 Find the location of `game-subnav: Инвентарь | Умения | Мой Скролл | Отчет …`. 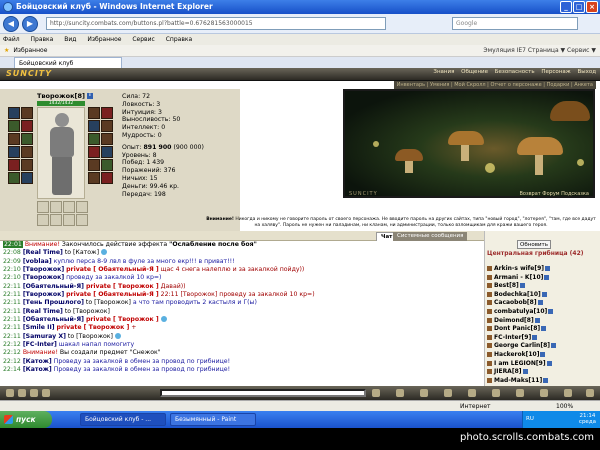

game-subnav: Инвентарь | Умения | Мой Скролл | Отчет … is located at coordinates (494, 85).